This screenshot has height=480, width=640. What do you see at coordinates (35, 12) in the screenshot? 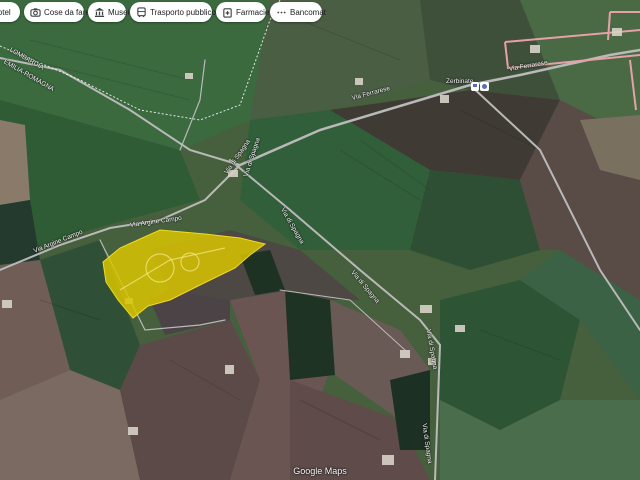
I see `camera-icon` at bounding box center [35, 12].